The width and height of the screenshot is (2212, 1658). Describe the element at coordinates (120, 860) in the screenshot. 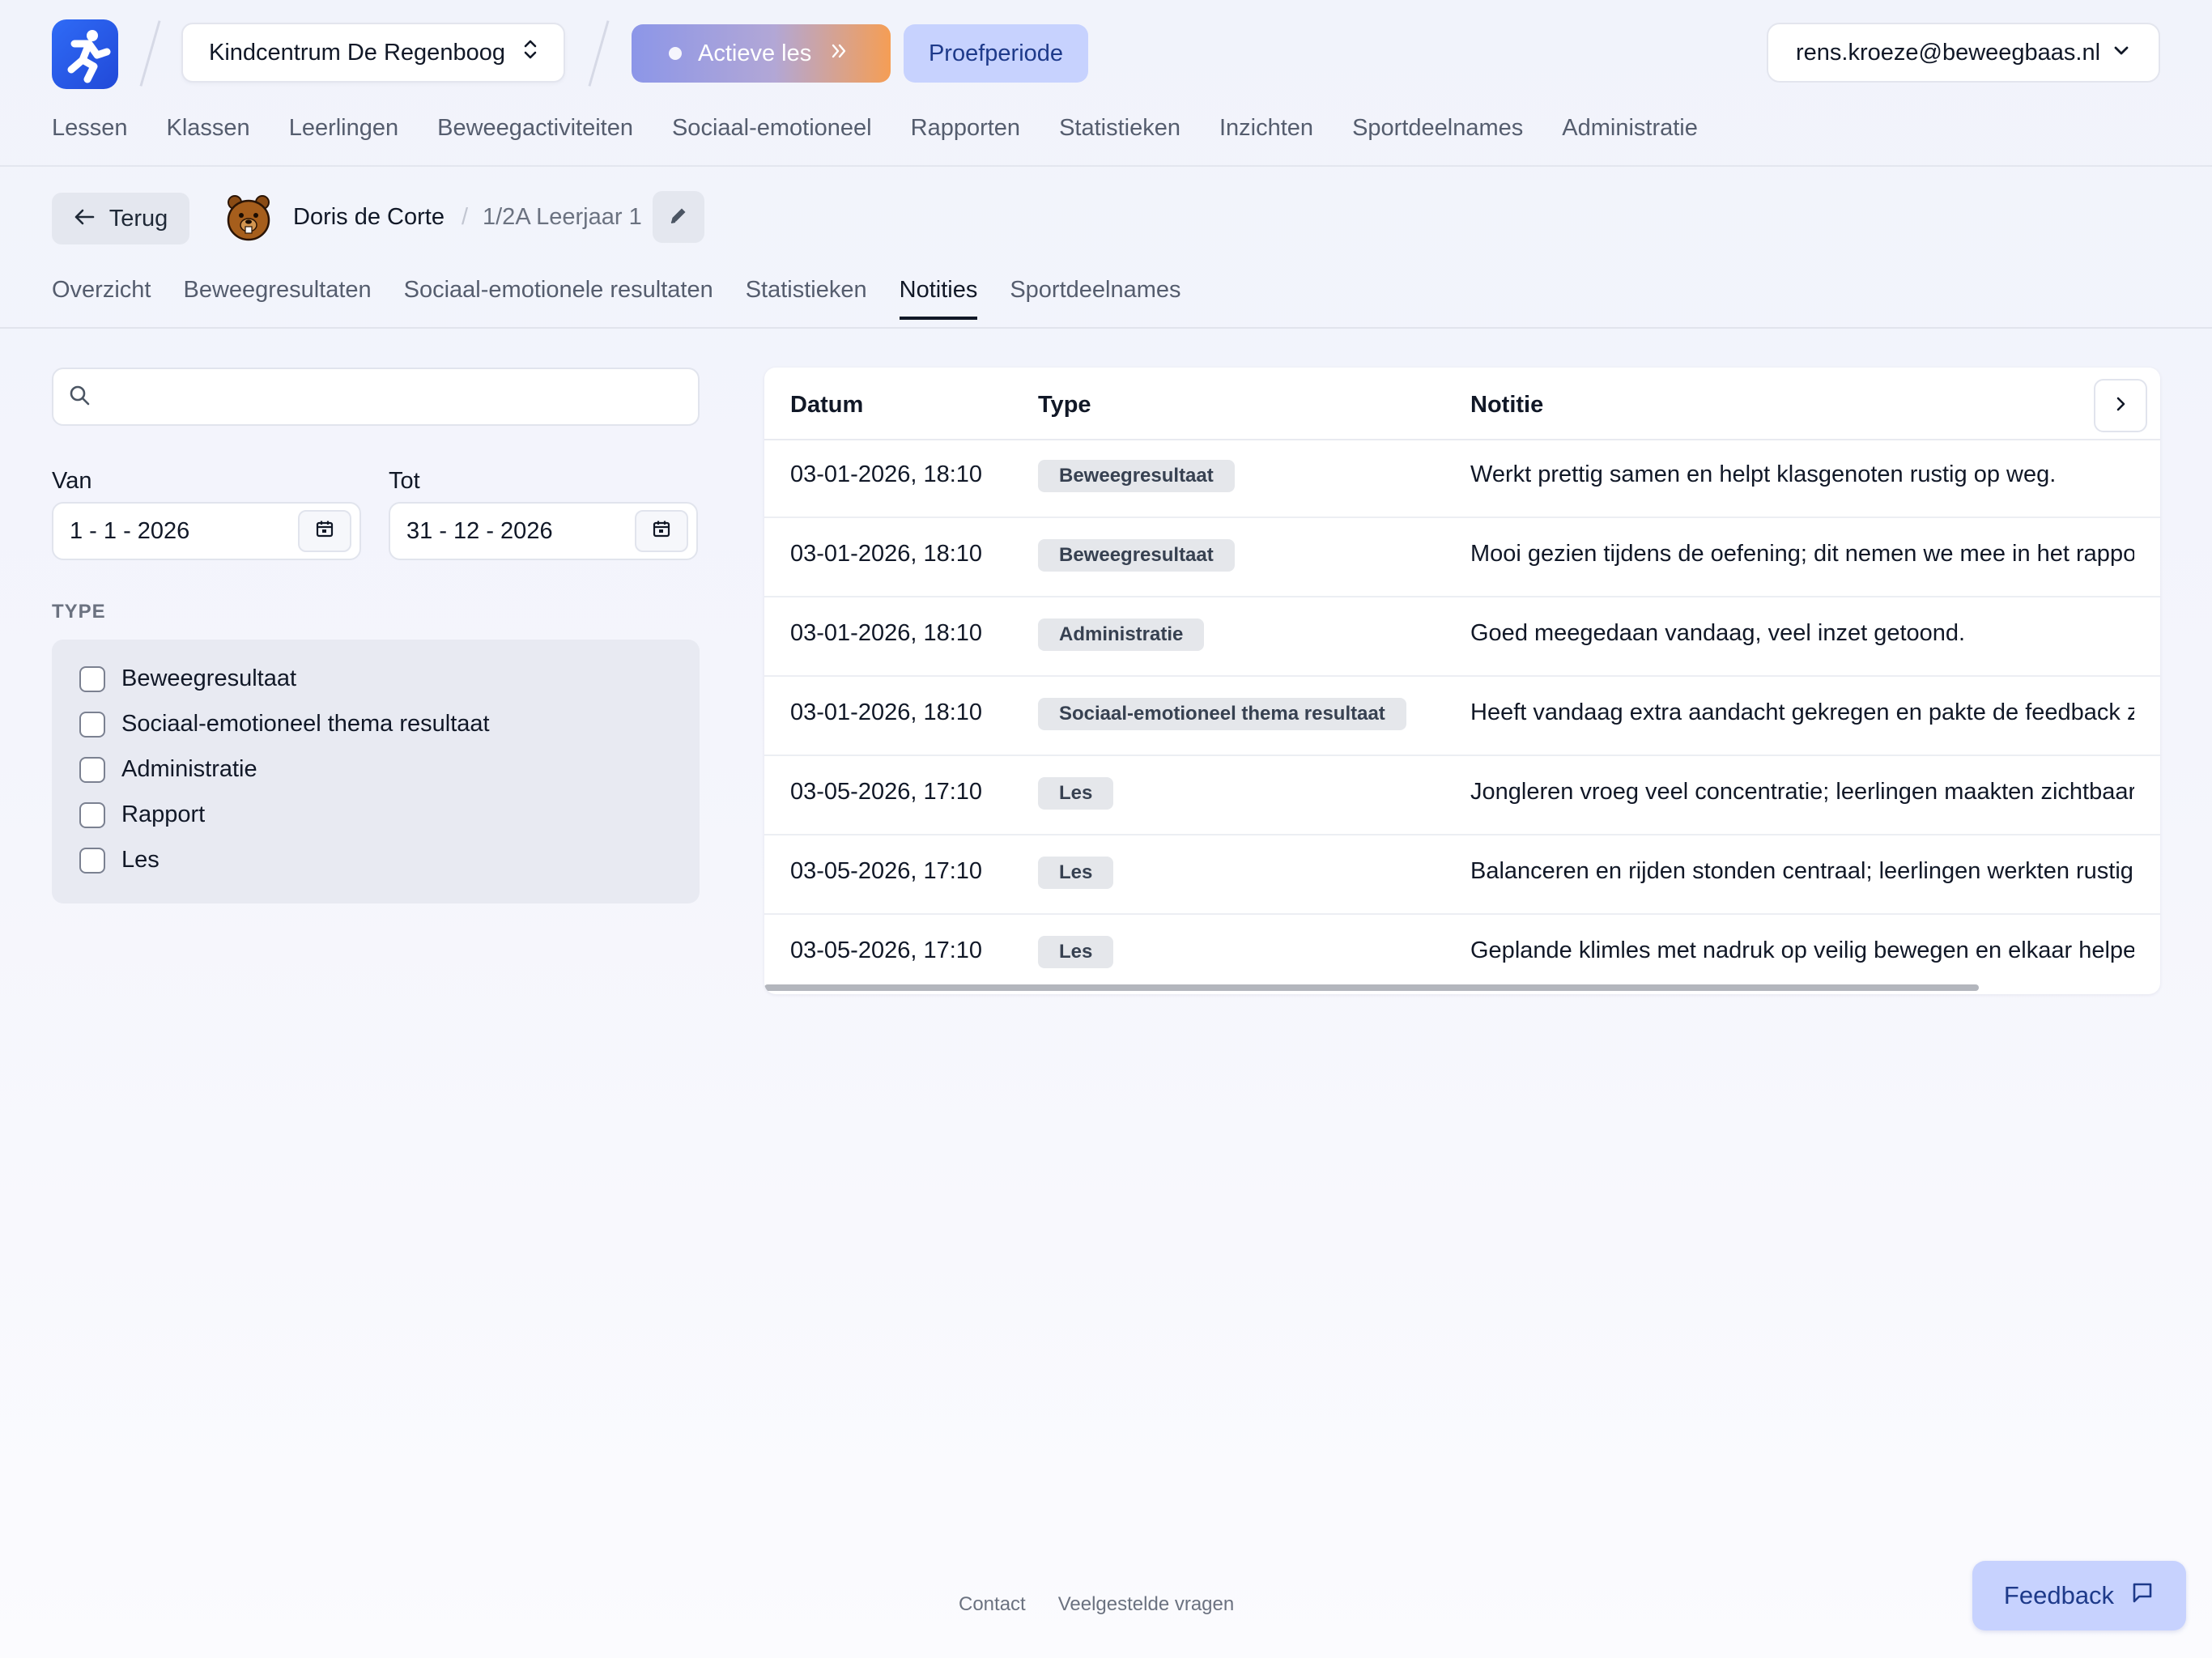

I see `type-option-les: Les` at that location.